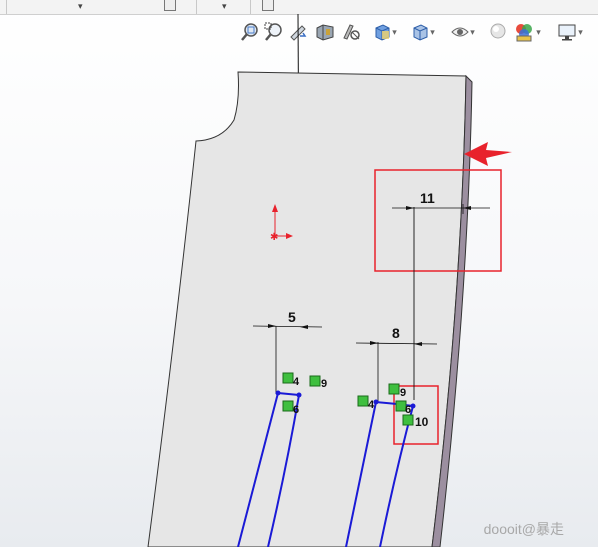 This screenshot has width=598, height=547. What do you see at coordinates (422, 422) in the screenshot?
I see `relation-label: 10` at bounding box center [422, 422].